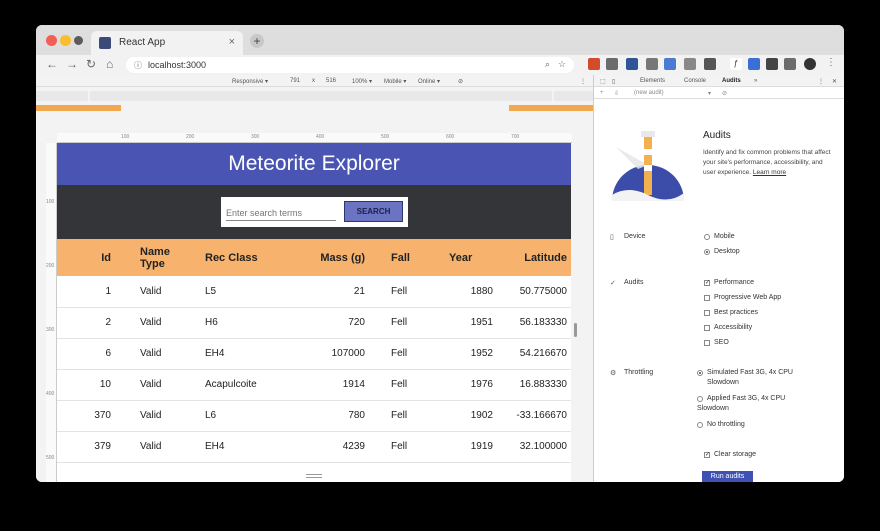 This screenshot has width=880, height=531. What do you see at coordinates (65, 40) in the screenshot?
I see `minimize-window-button` at bounding box center [65, 40].